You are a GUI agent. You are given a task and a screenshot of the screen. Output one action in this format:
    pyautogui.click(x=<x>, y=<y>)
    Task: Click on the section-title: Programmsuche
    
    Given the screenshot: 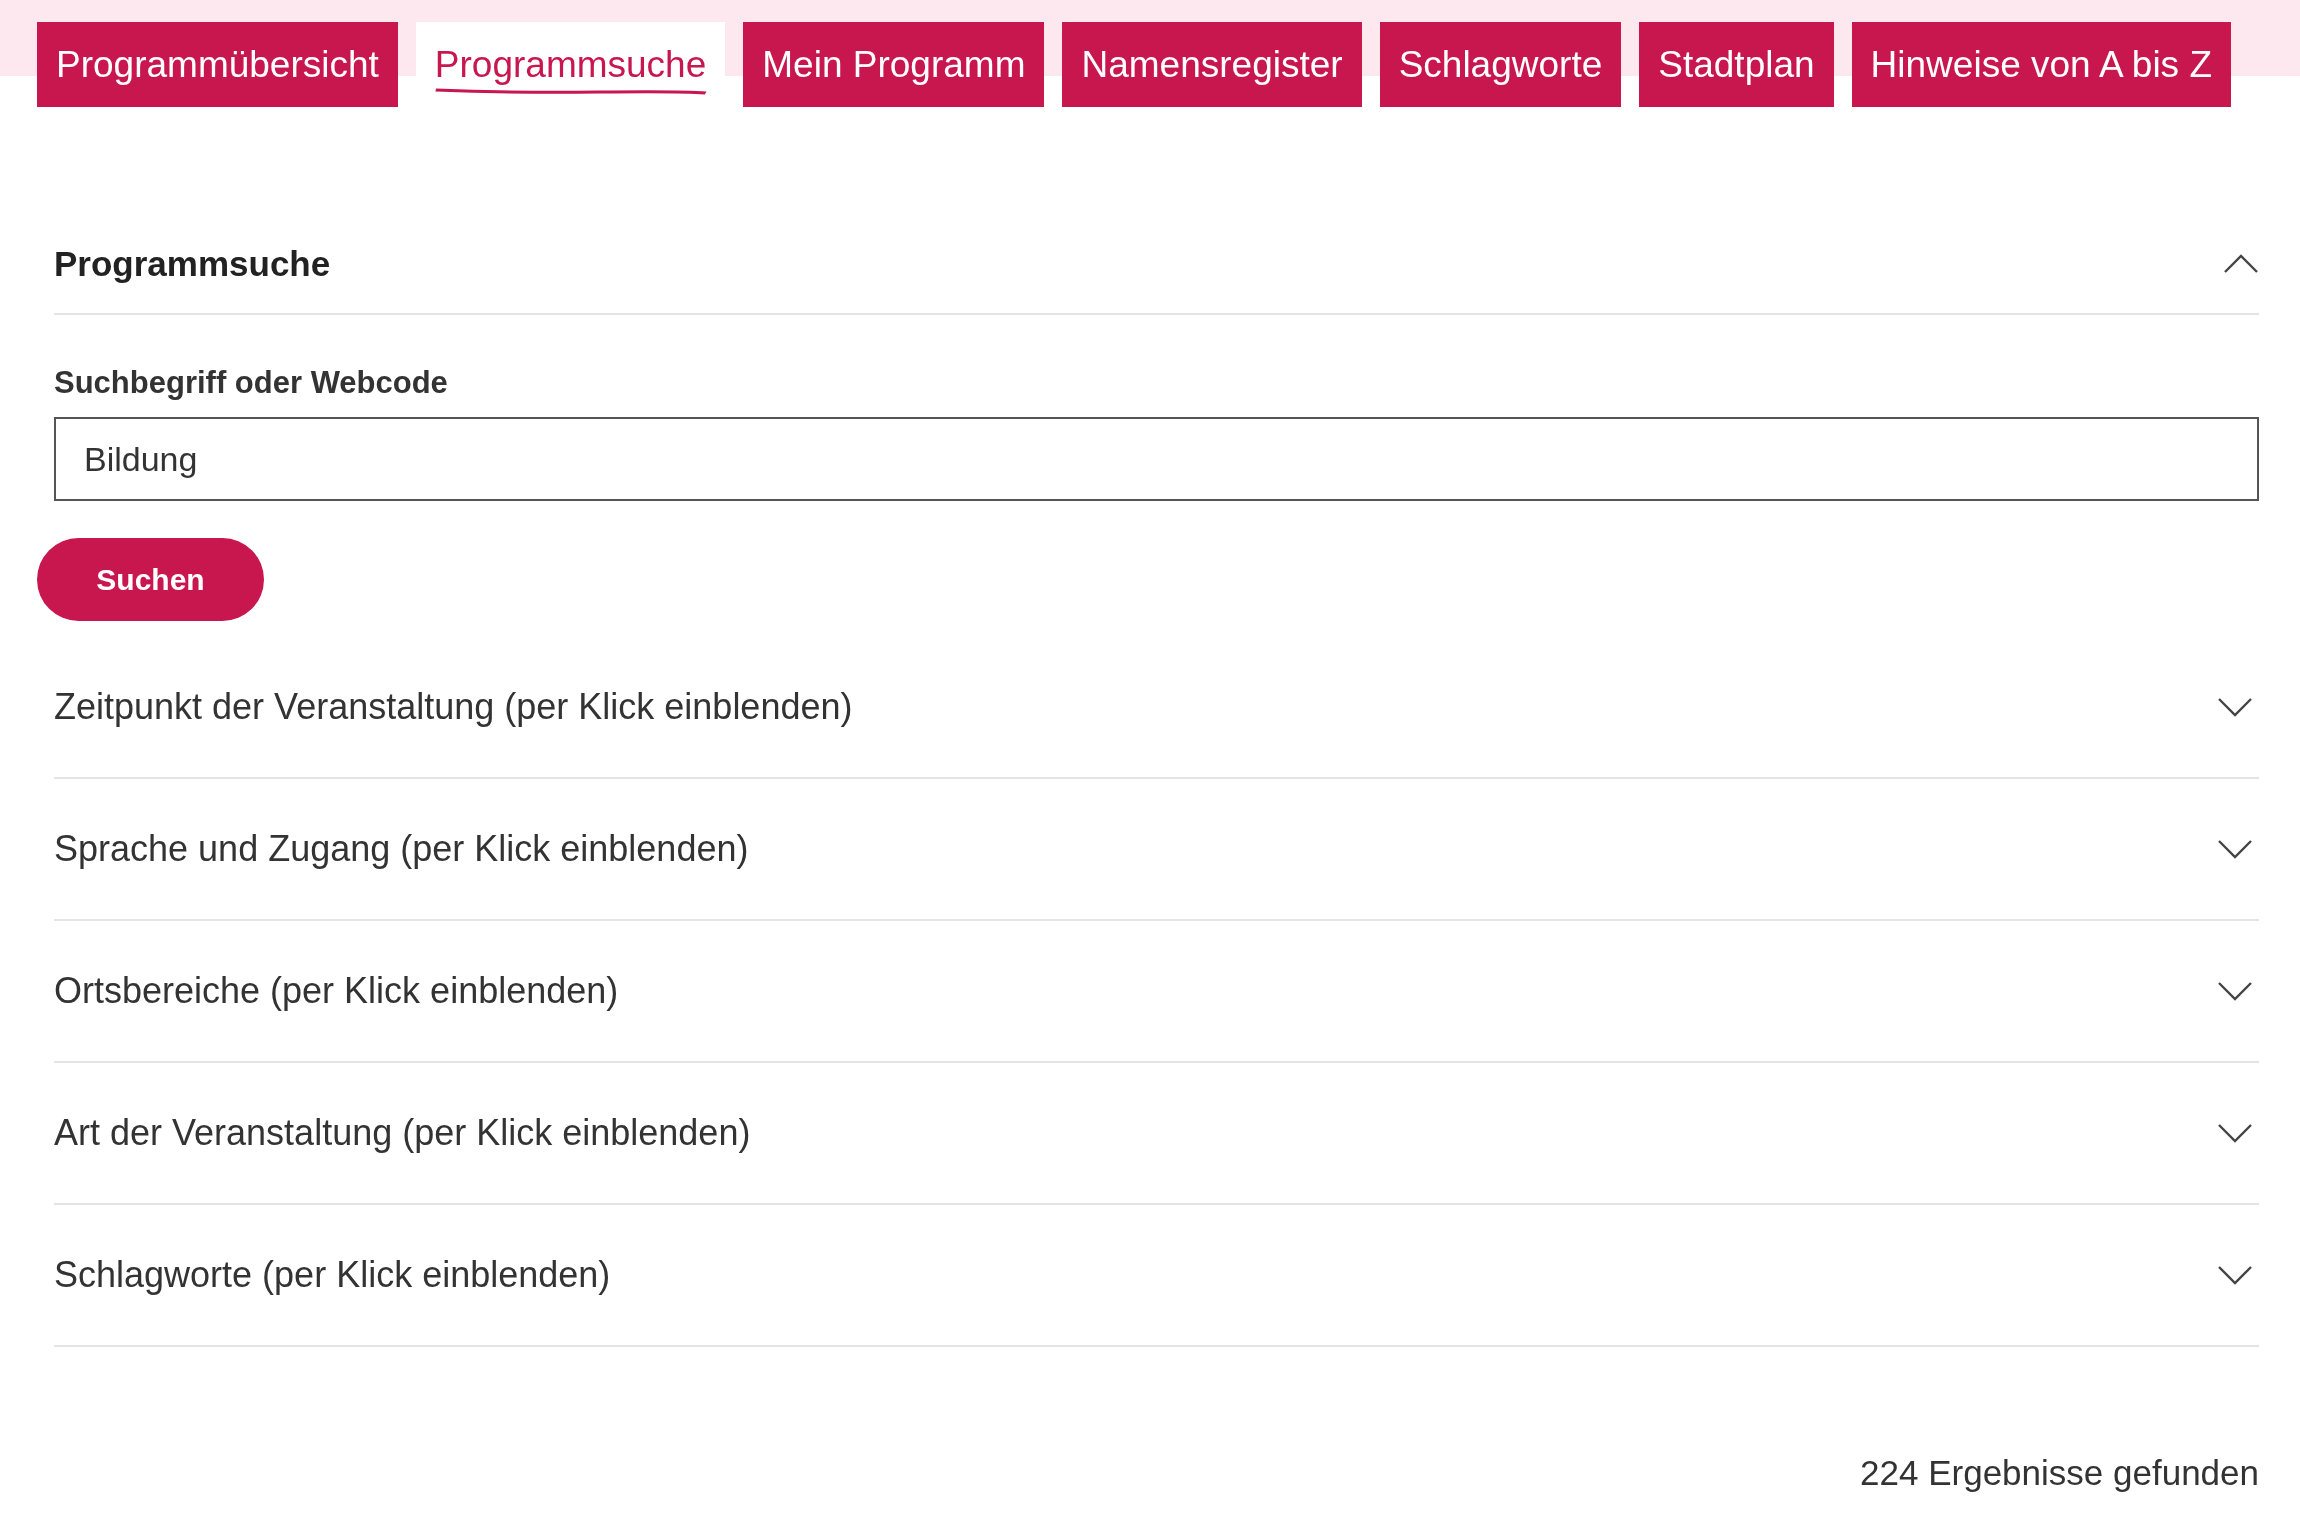 What is the action you would take?
    pyautogui.click(x=192, y=264)
    